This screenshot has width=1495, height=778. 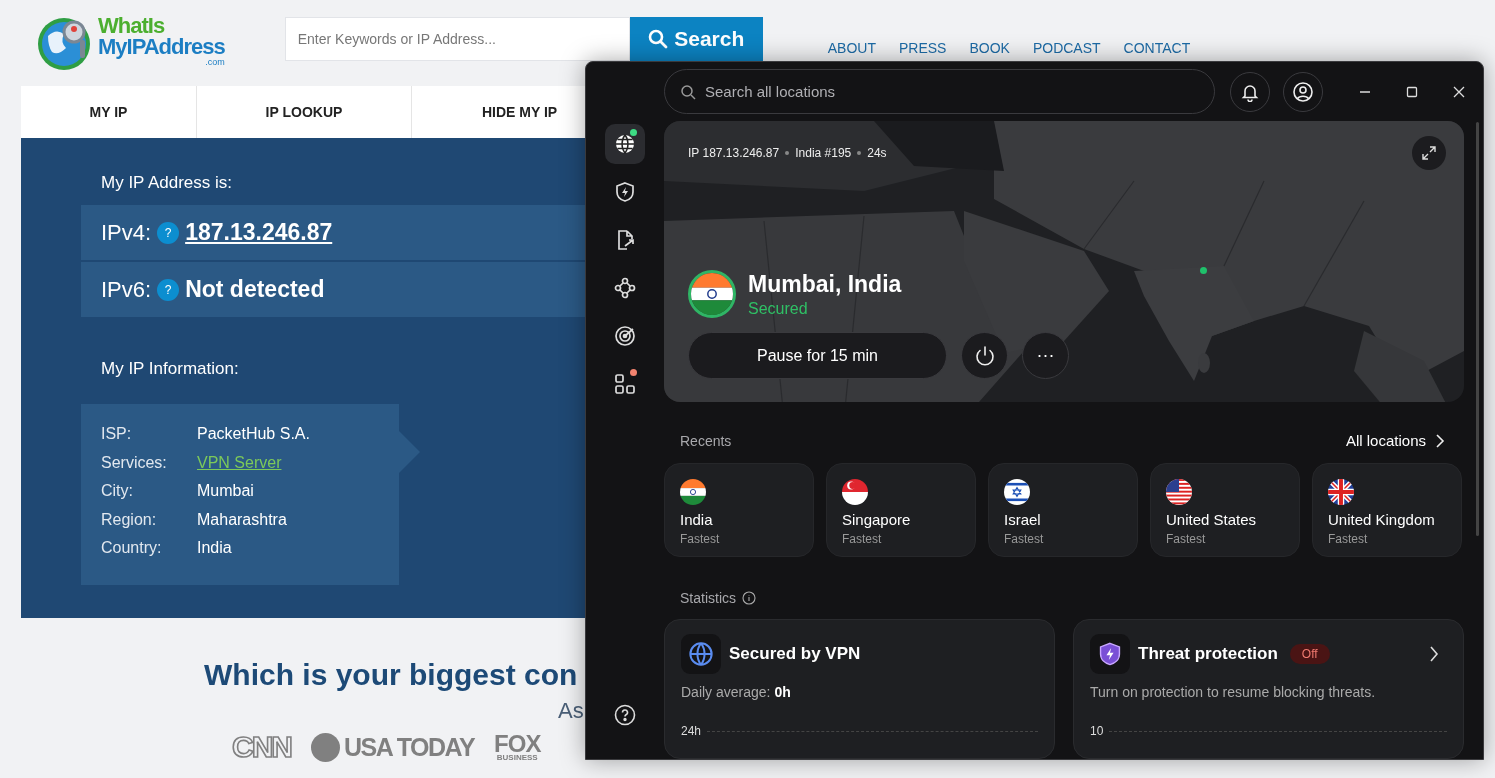 I want to click on all-locations-link: All locations, so click(x=1395, y=441).